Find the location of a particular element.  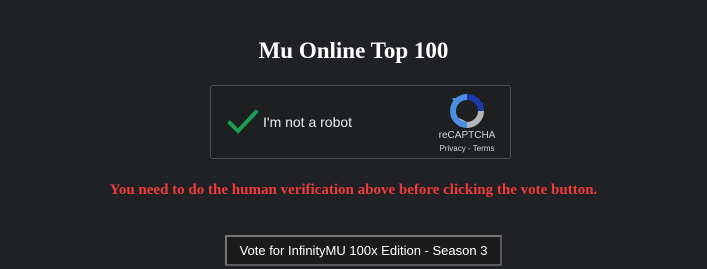

captcha-checkbox is located at coordinates (243, 122).